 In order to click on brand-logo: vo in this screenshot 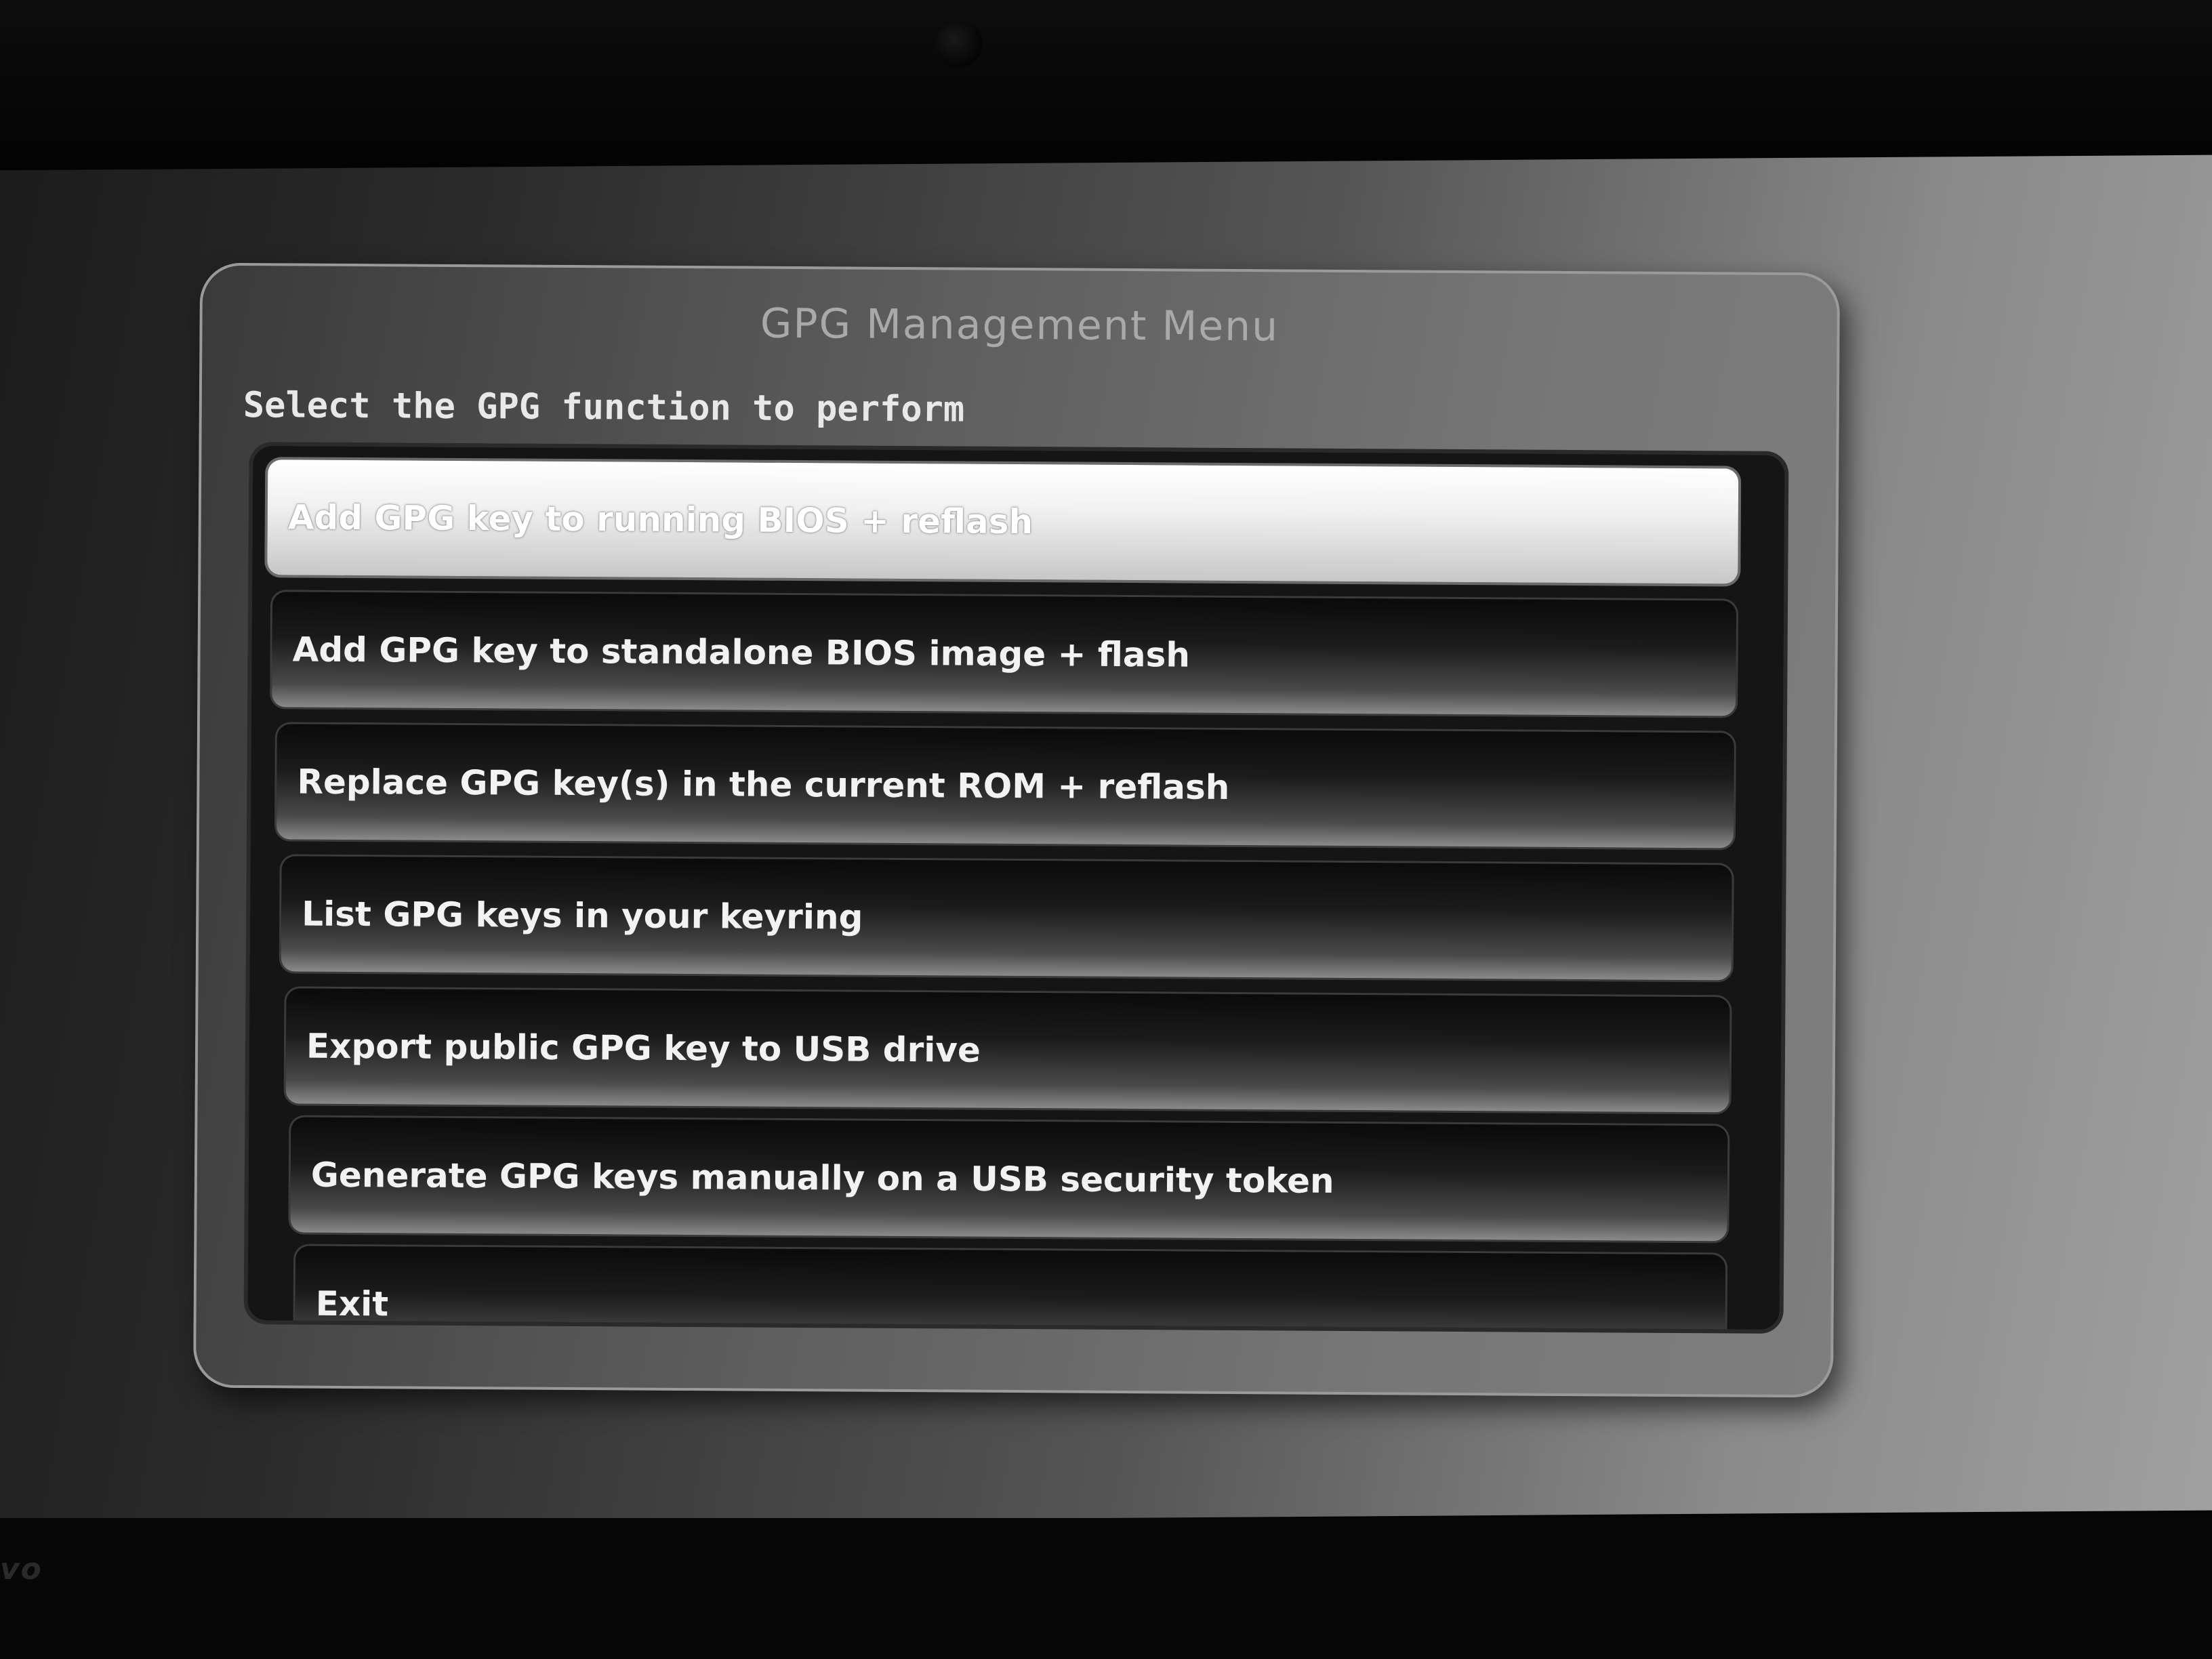, I will do `click(21, 1569)`.